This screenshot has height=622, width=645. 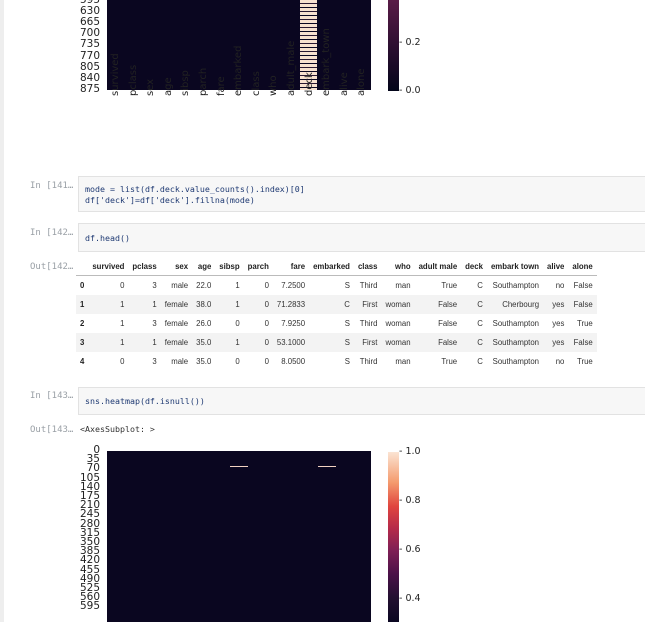 What do you see at coordinates (108, 267) in the screenshot?
I see `column-header: survived` at bounding box center [108, 267].